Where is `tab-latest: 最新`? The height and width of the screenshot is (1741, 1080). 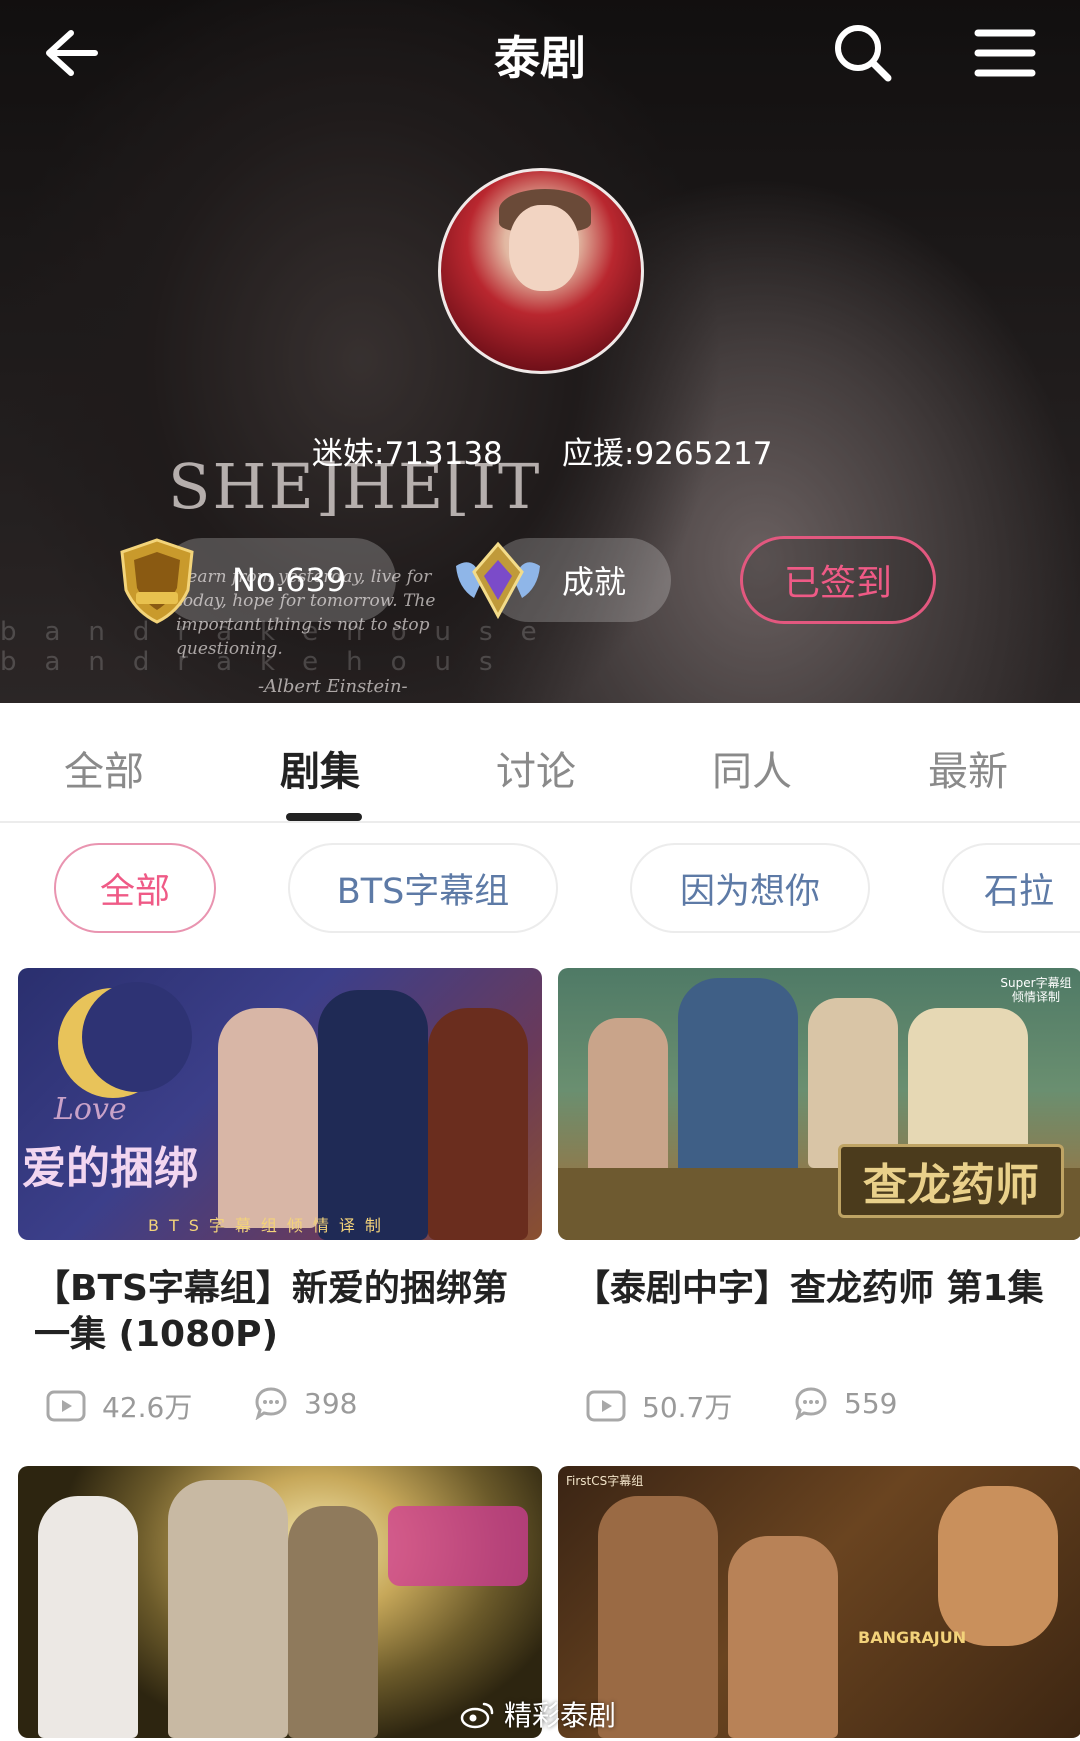
tab-latest: 最新 is located at coordinates (968, 768).